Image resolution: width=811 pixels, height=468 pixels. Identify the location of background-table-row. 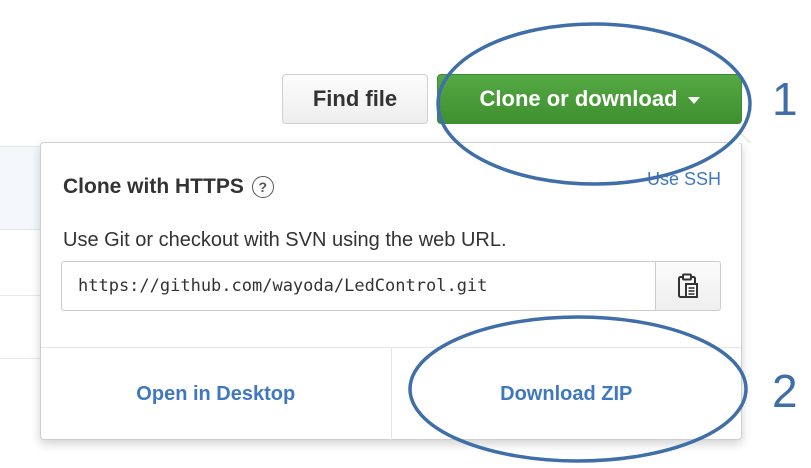
(21, 188).